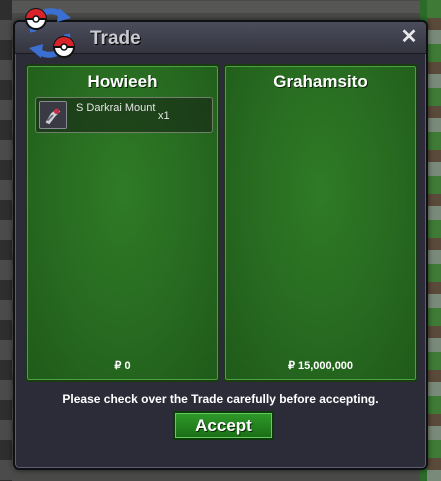 Image resolution: width=441 pixels, height=481 pixels. I want to click on player-name-left: Howieeh, so click(122, 81).